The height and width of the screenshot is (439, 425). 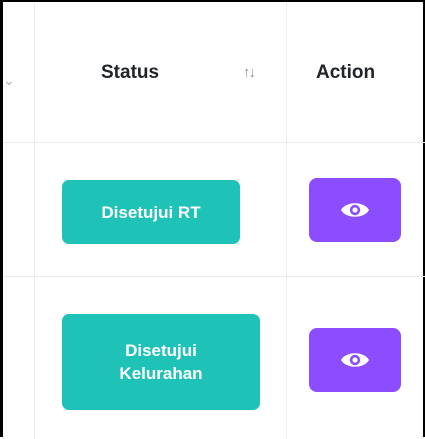 What do you see at coordinates (214, 142) in the screenshot?
I see `header-divider` at bounding box center [214, 142].